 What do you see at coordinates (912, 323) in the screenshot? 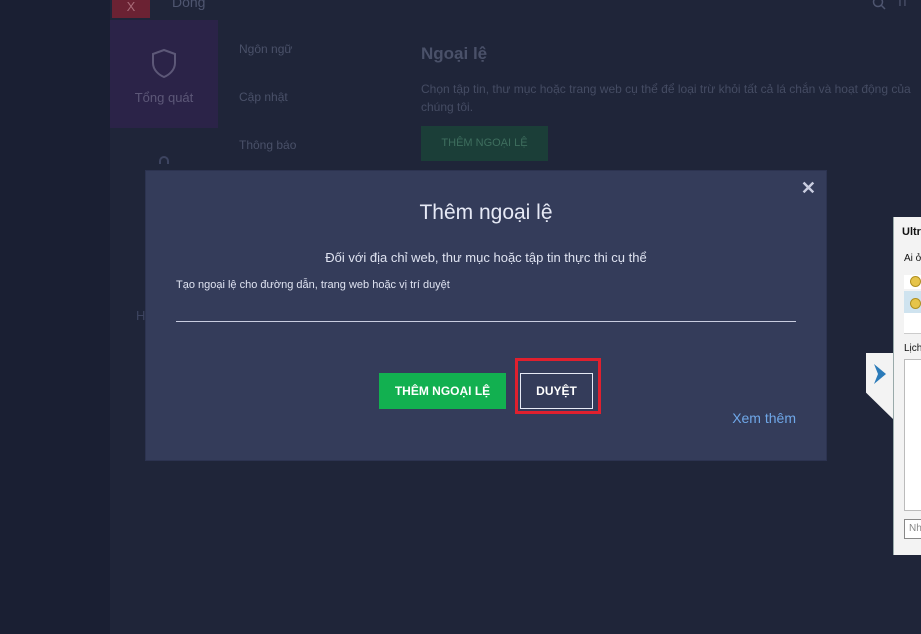
I see `list-item` at bounding box center [912, 323].